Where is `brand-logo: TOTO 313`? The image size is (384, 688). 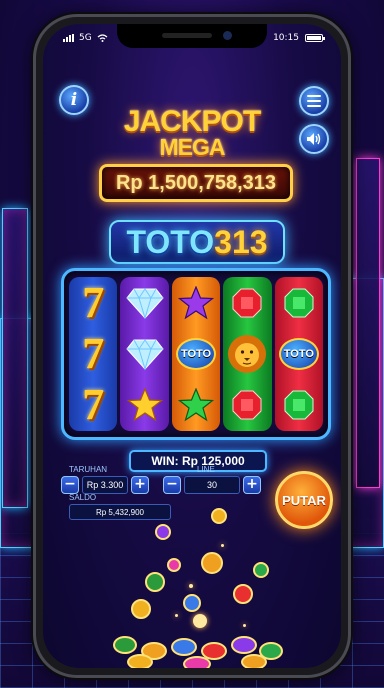
brand-logo: TOTO 313 is located at coordinates (197, 242).